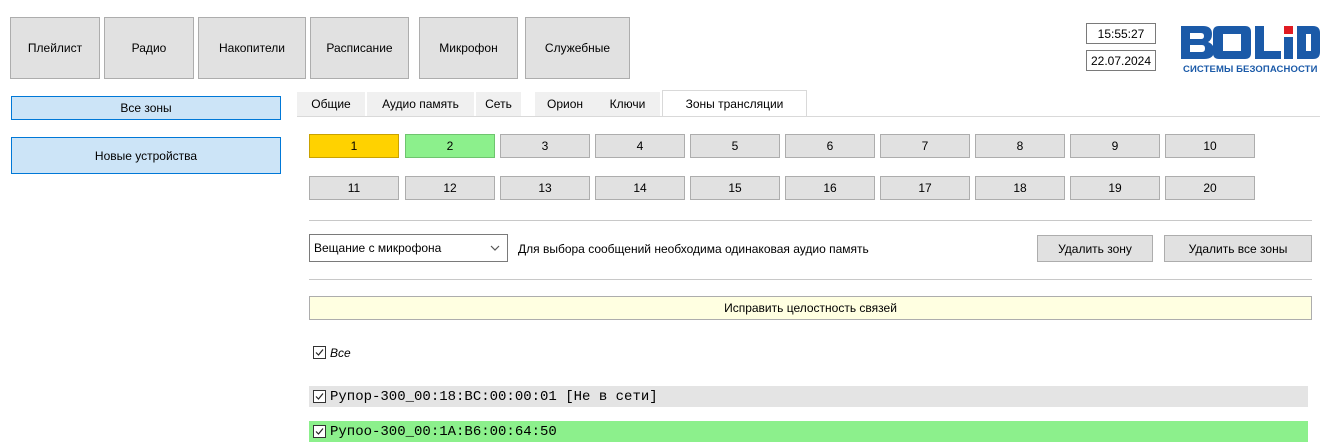  What do you see at coordinates (1020, 146) in the screenshot?
I see `zone-button-8: 8` at bounding box center [1020, 146].